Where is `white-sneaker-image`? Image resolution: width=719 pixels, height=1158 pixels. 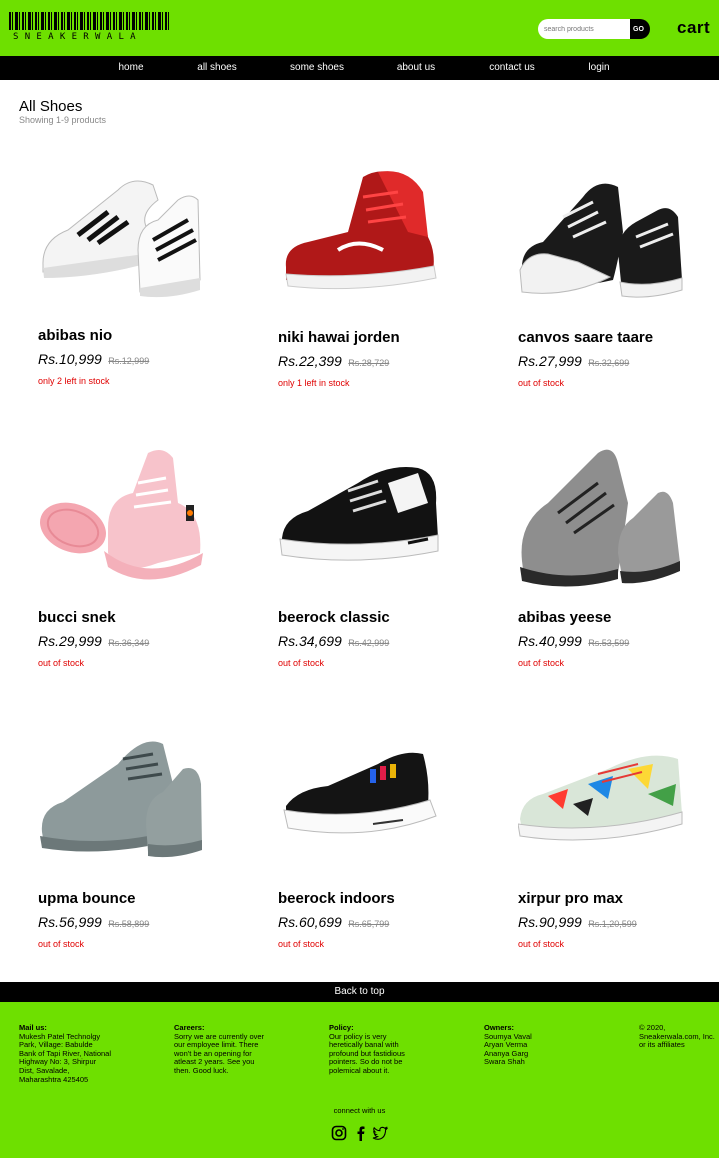 white-sneaker-image is located at coordinates (128, 235).